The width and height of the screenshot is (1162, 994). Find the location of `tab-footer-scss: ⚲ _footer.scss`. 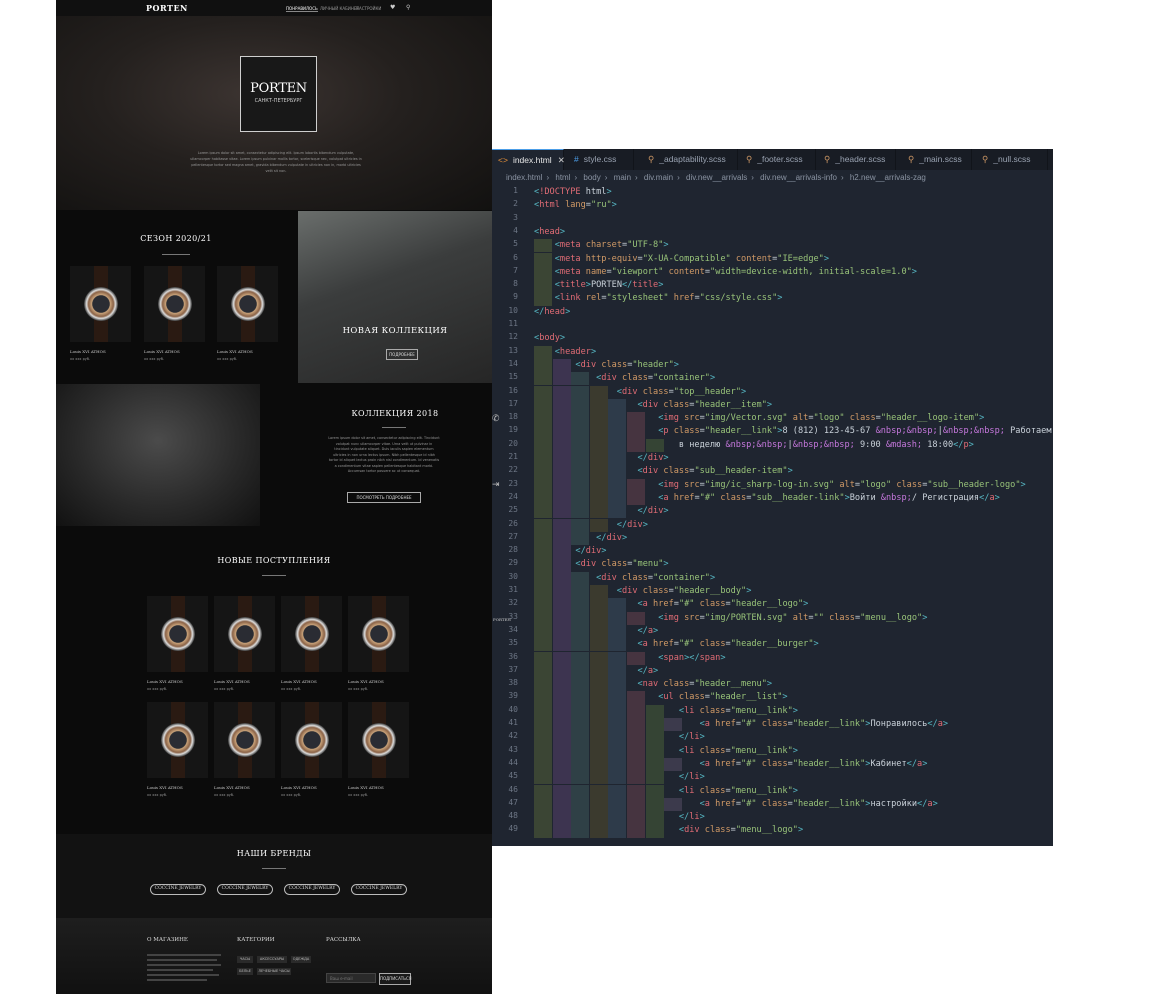

tab-footer-scss: ⚲ _footer.scss is located at coordinates (777, 159).